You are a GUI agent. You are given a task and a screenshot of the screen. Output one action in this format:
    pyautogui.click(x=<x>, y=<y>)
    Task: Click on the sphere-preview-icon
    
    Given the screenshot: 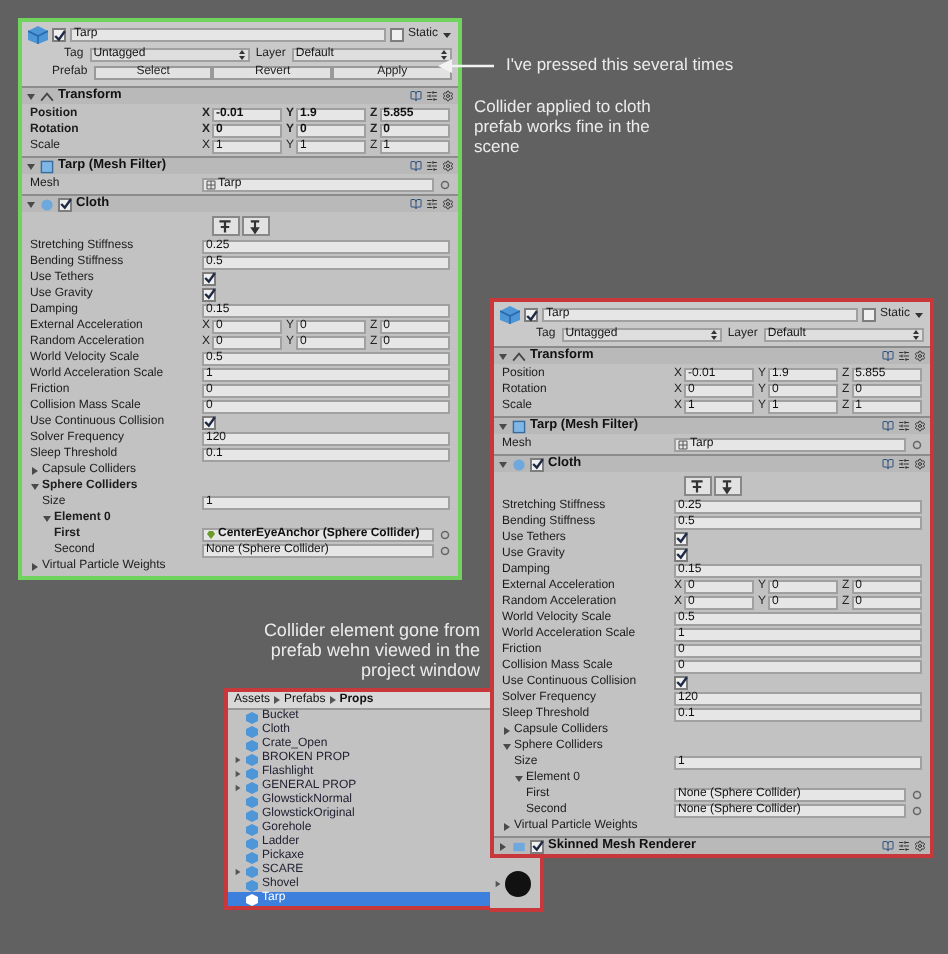 What is the action you would take?
    pyautogui.click(x=518, y=883)
    